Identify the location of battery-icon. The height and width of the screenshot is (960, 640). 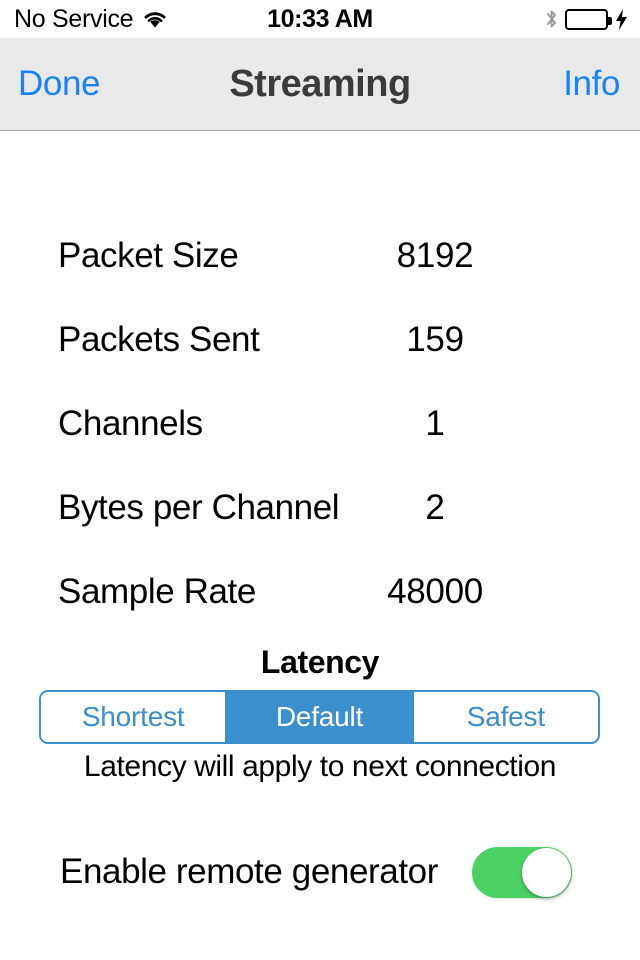
(588, 19).